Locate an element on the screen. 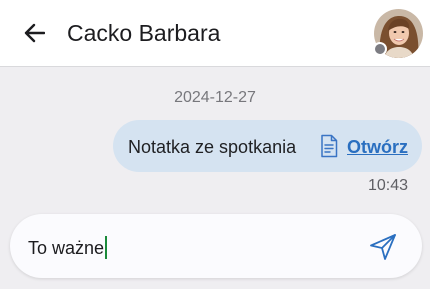 The height and width of the screenshot is (289, 430). send-button is located at coordinates (383, 247).